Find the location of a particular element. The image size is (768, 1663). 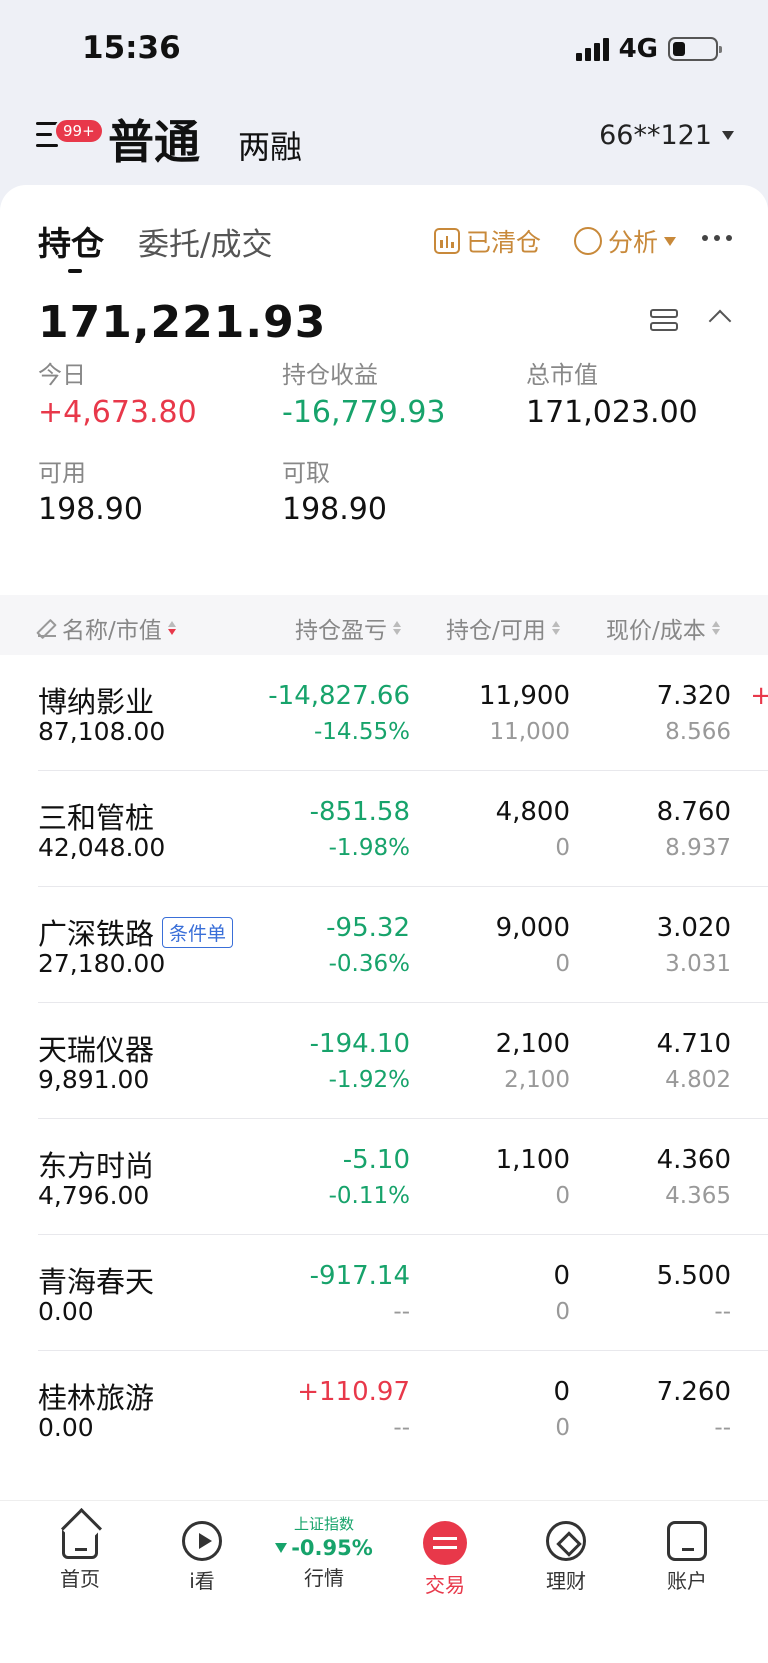

nav-watch: i看 is located at coordinates (202, 1553).